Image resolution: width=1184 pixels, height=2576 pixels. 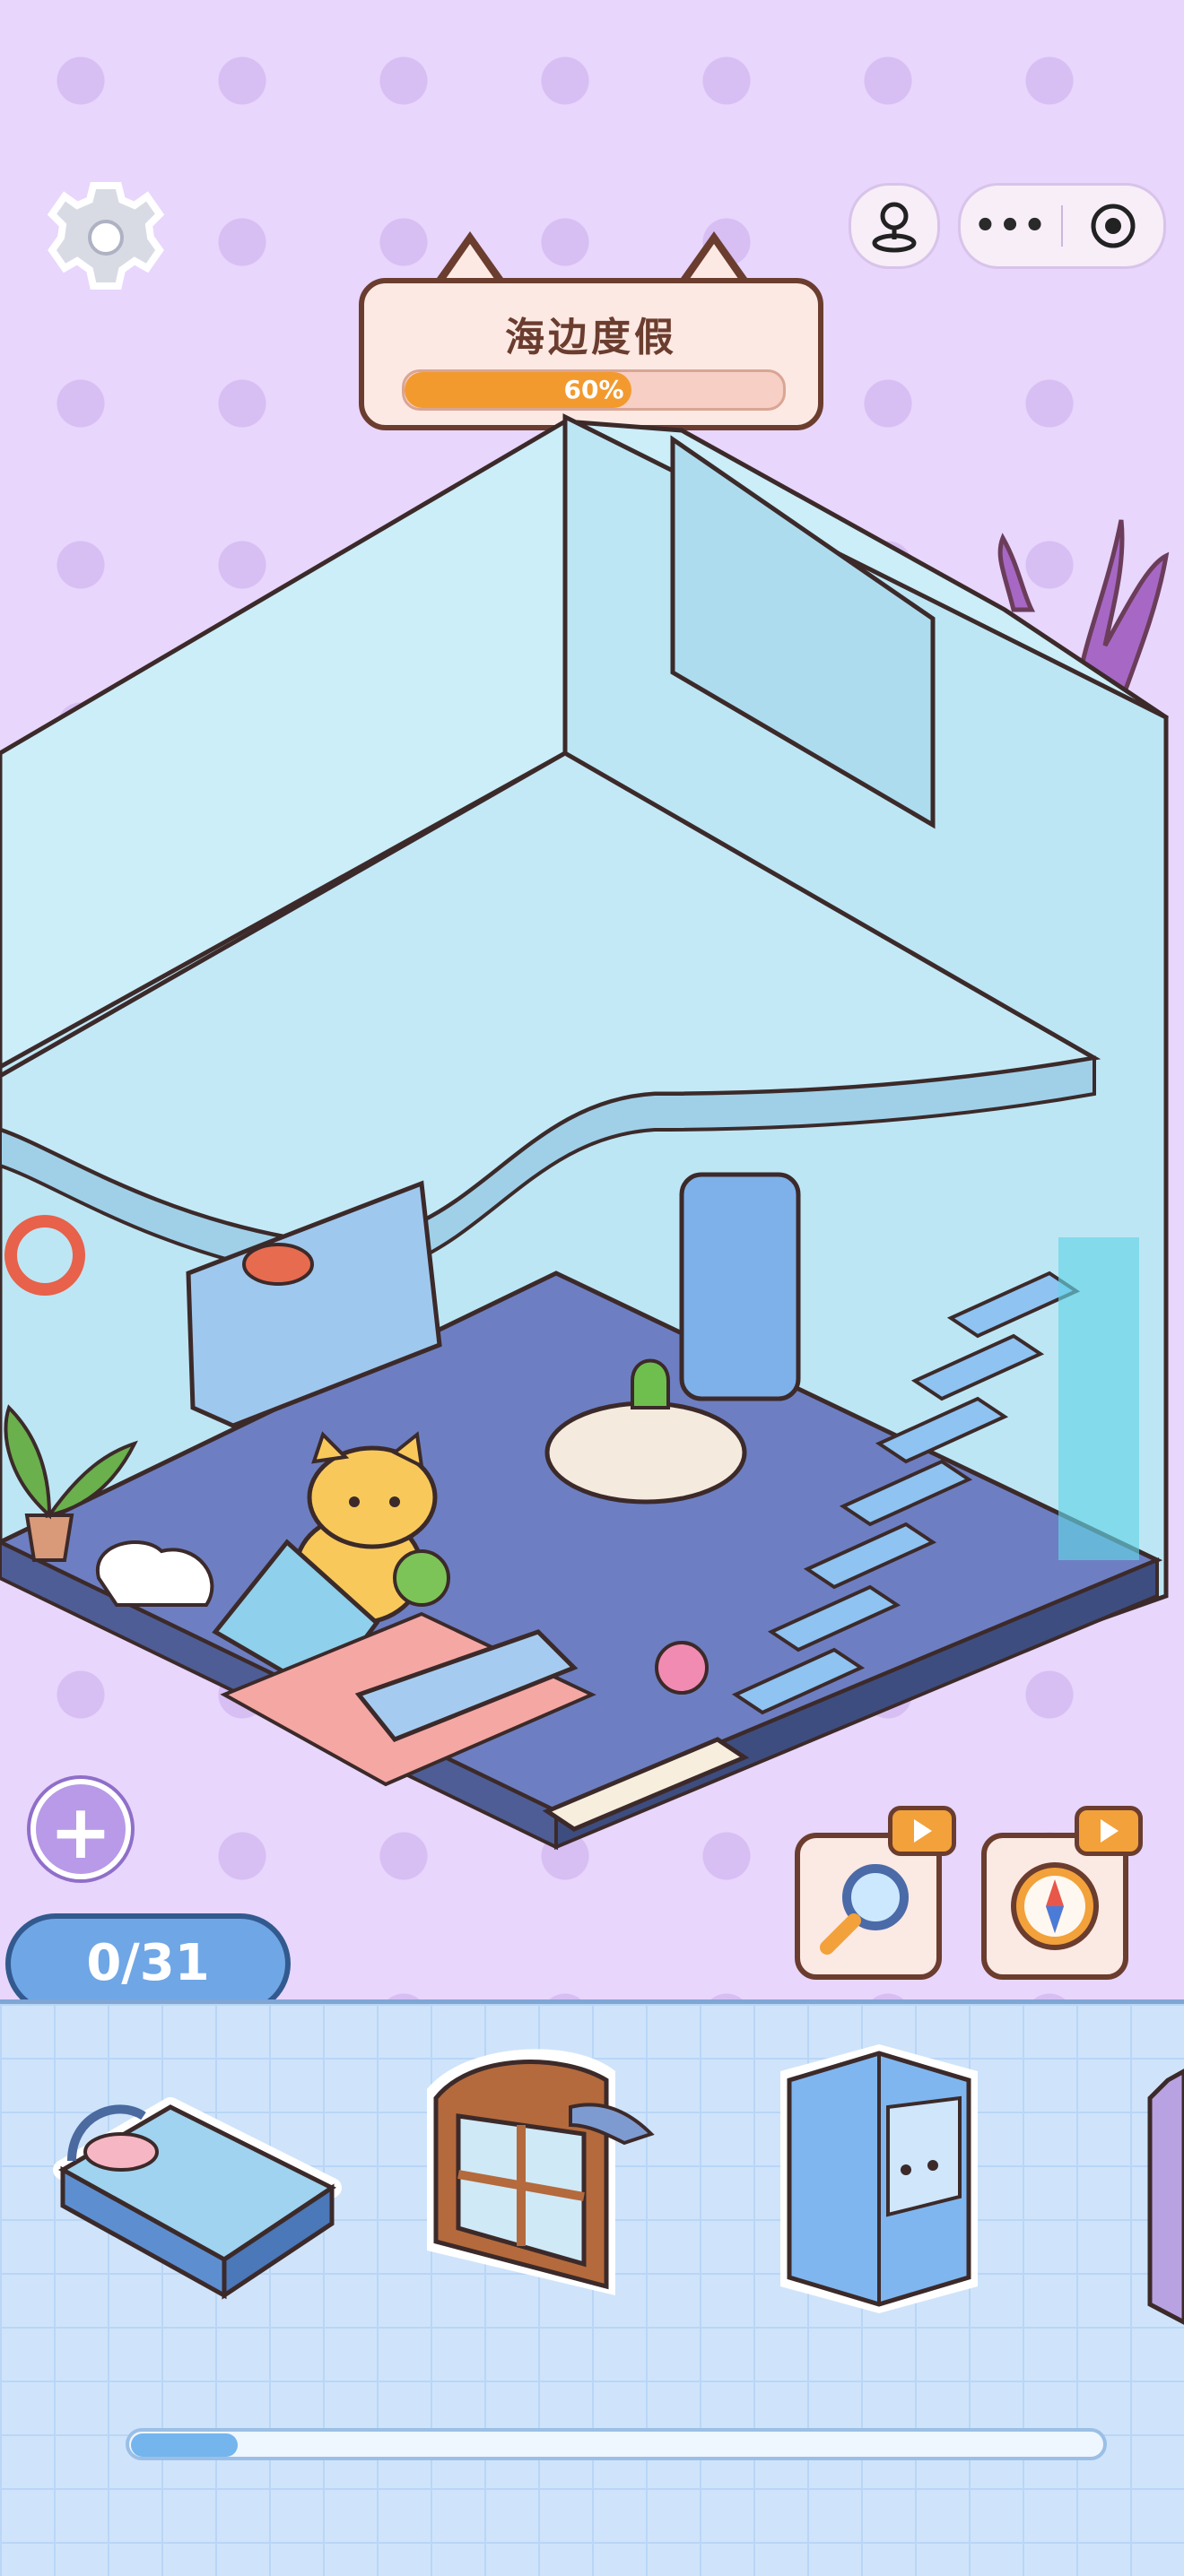 What do you see at coordinates (645, 1453) in the screenshot?
I see `round-table` at bounding box center [645, 1453].